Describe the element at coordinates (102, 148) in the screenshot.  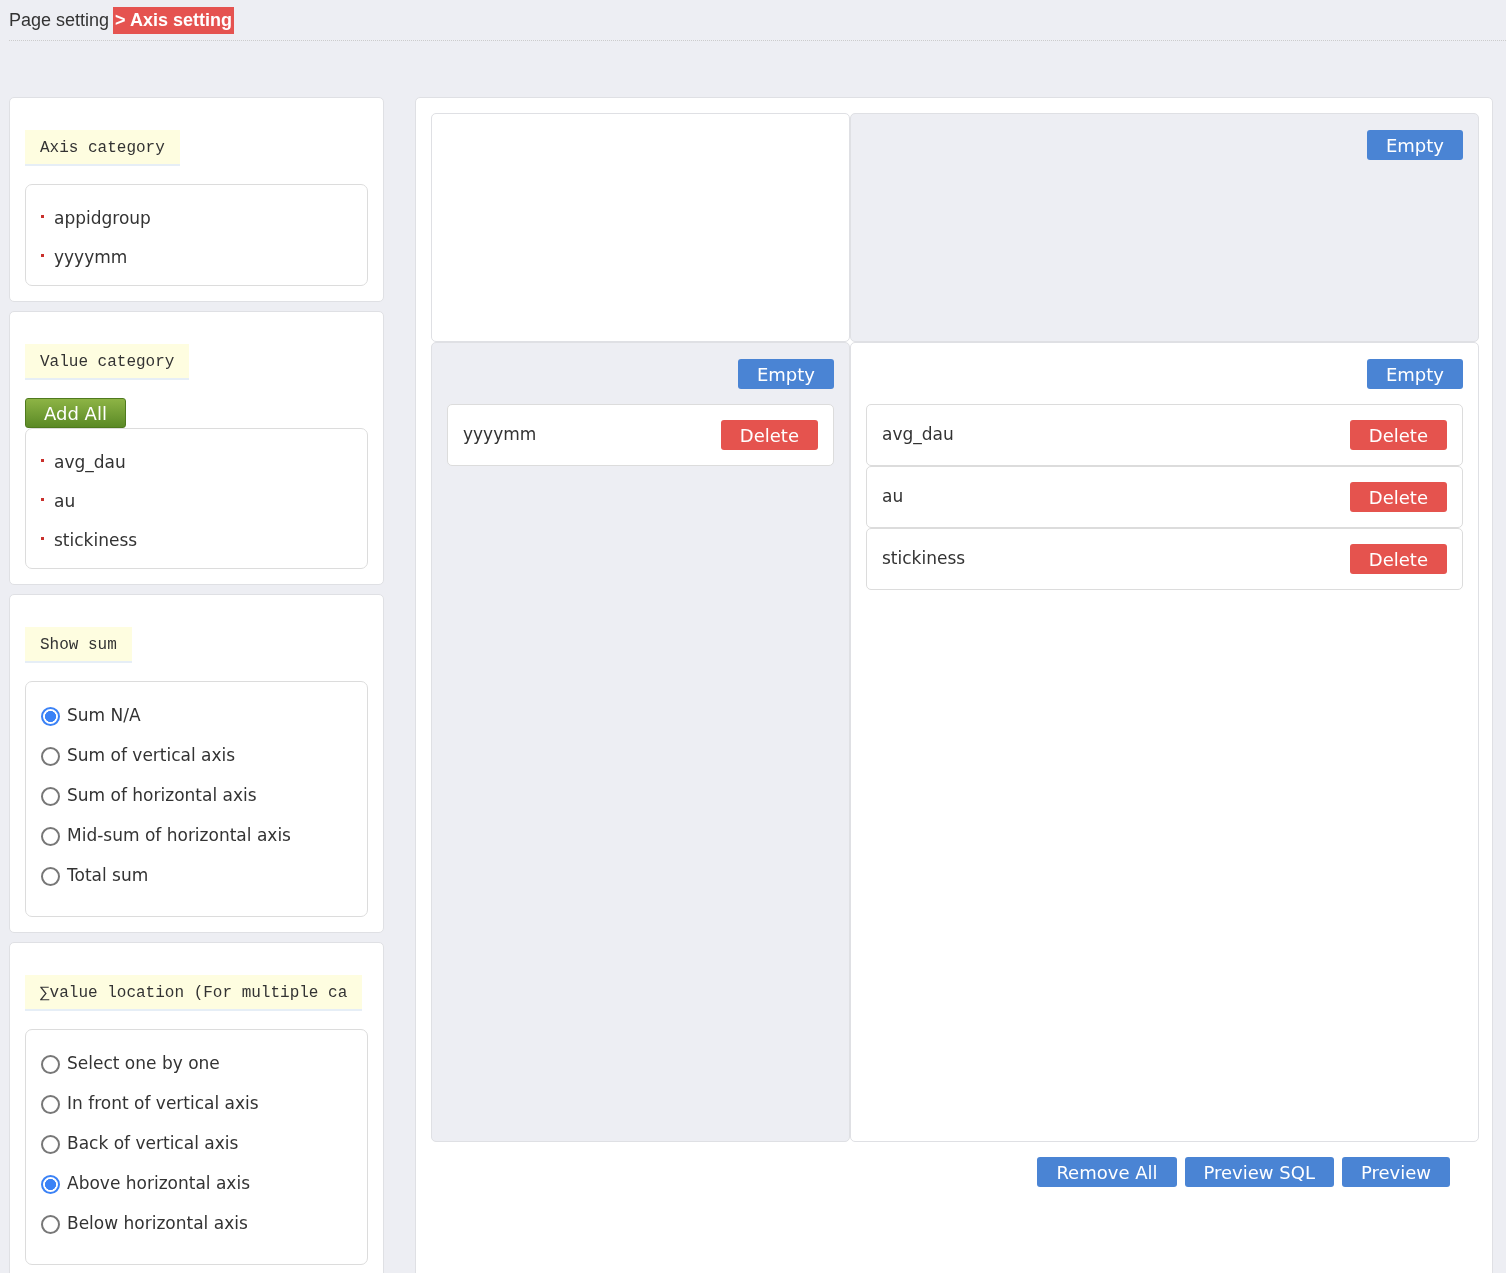
I see `section-title: Axis category` at that location.